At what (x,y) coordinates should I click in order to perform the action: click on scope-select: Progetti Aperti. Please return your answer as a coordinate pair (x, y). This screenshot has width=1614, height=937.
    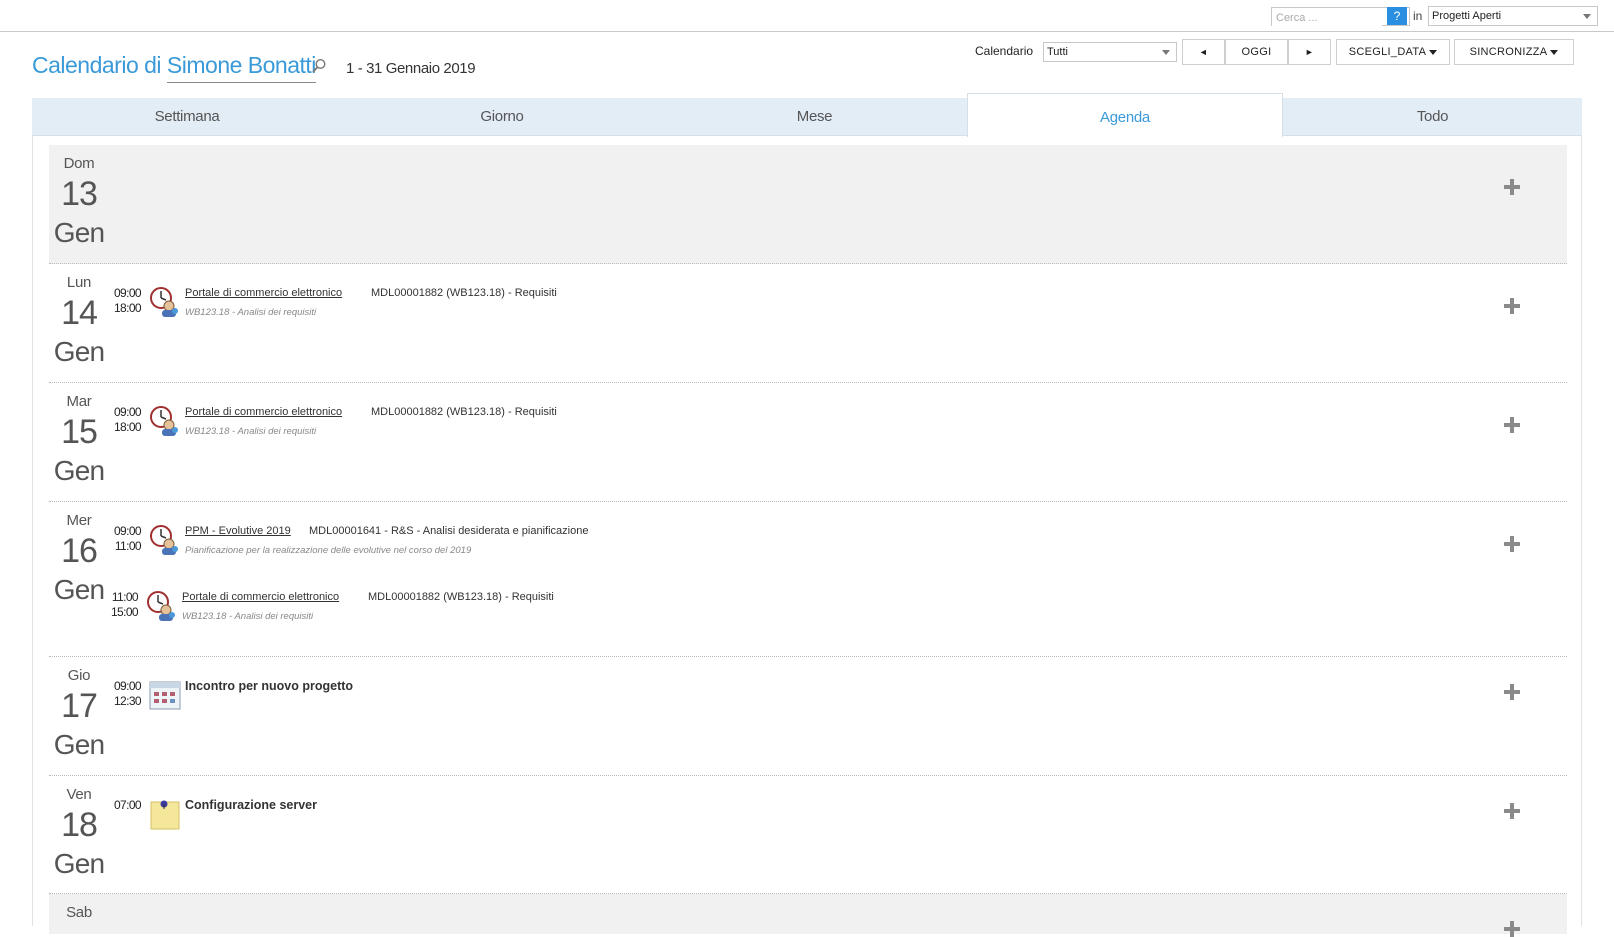
    Looking at the image, I should click on (1513, 16).